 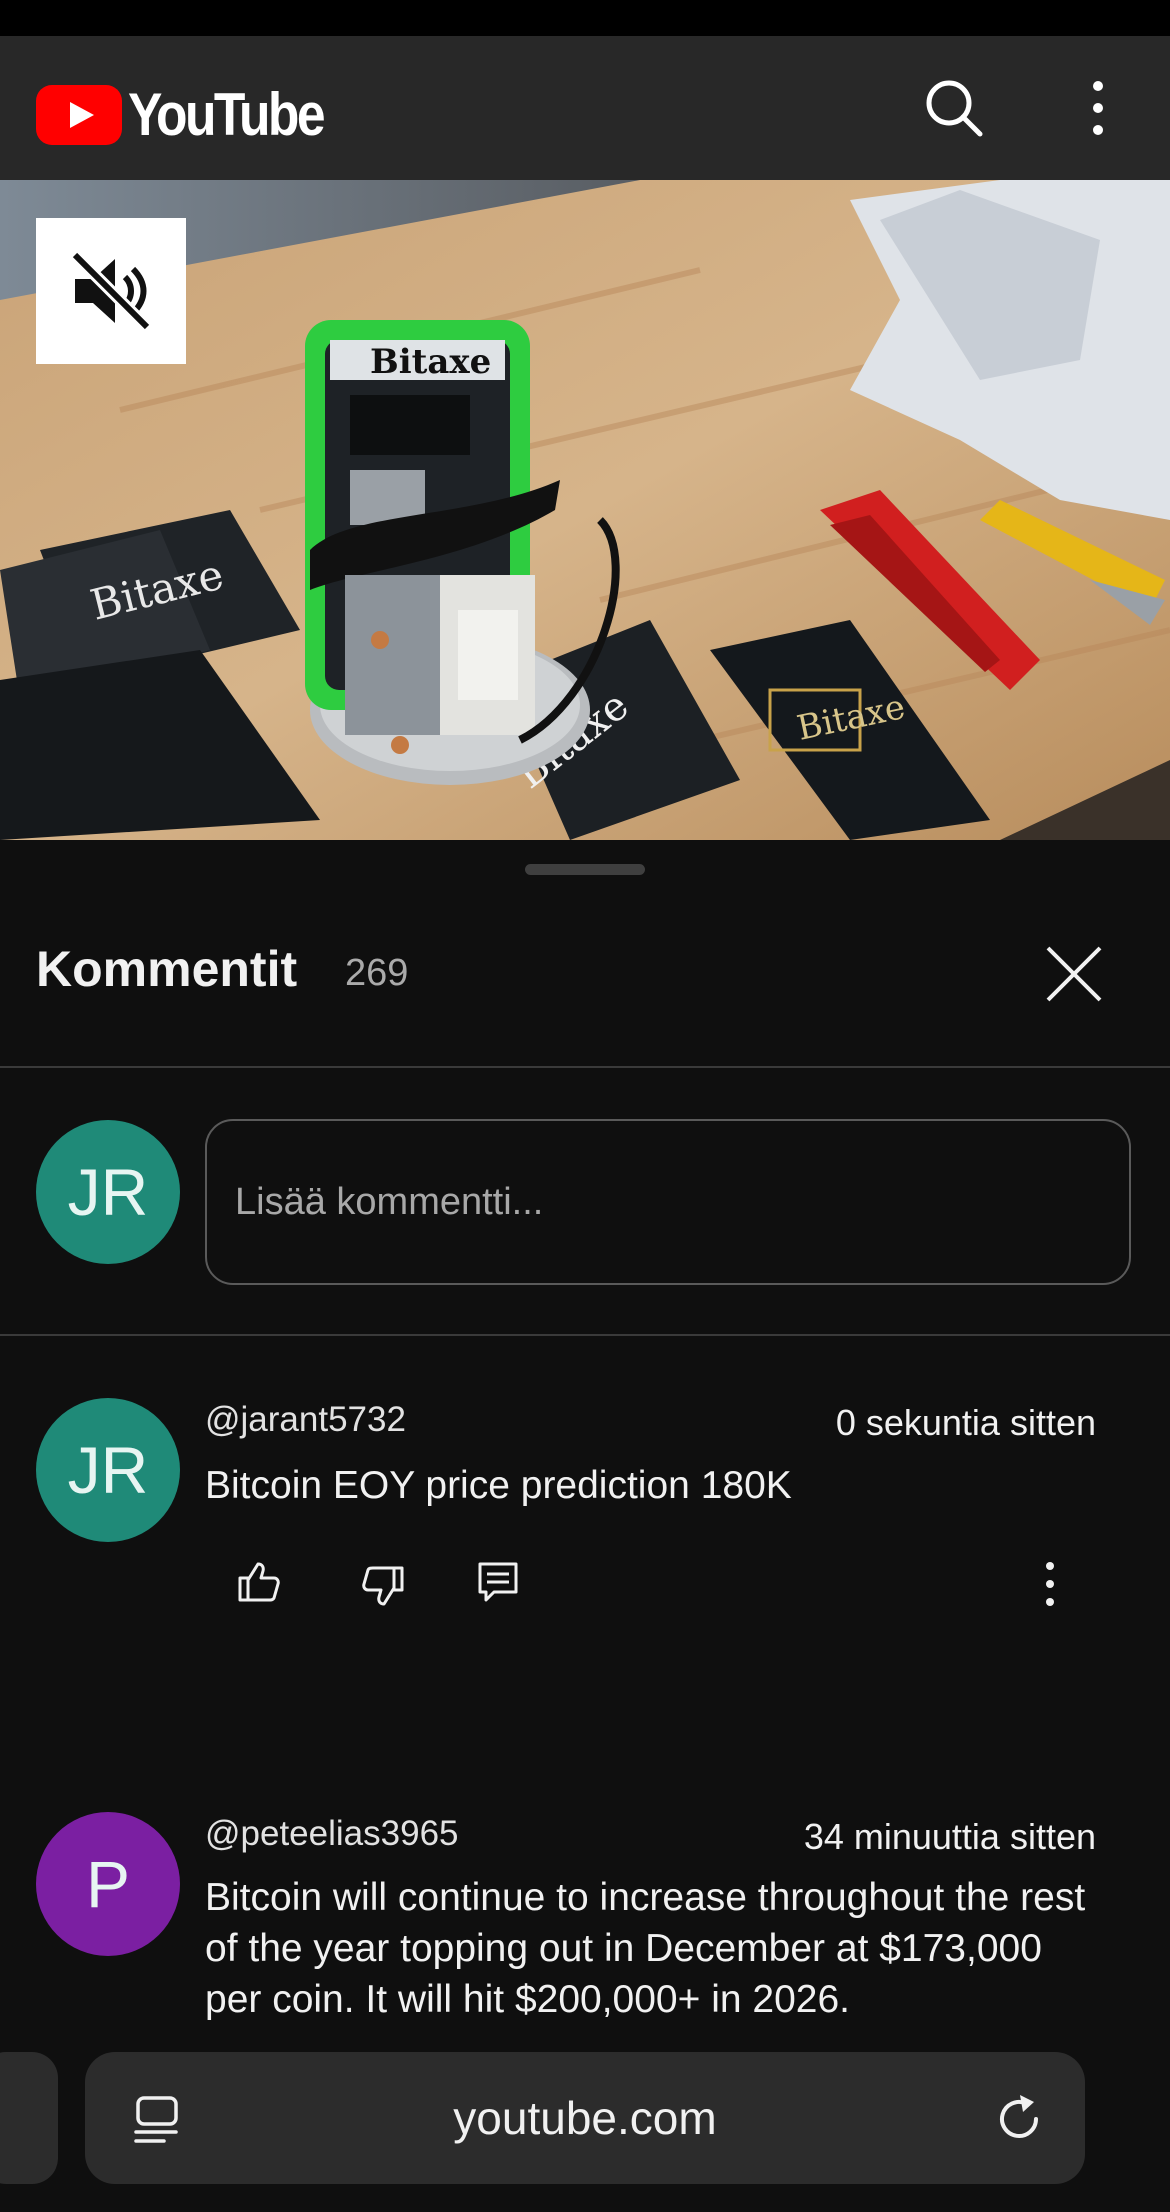 I want to click on comment-avatar: JR, so click(x=108, y=1470).